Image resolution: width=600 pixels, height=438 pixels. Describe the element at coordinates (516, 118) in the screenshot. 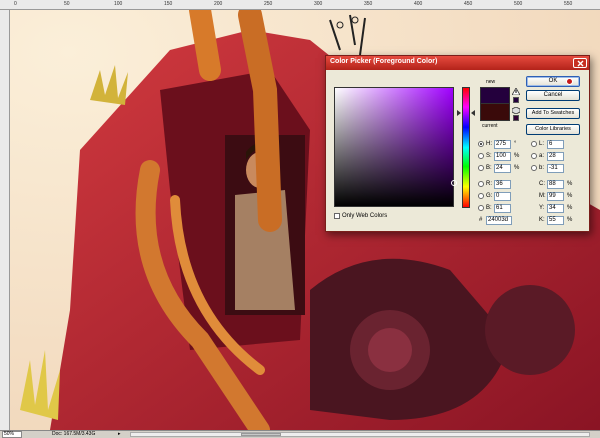

I see `web-safe-swatch` at that location.